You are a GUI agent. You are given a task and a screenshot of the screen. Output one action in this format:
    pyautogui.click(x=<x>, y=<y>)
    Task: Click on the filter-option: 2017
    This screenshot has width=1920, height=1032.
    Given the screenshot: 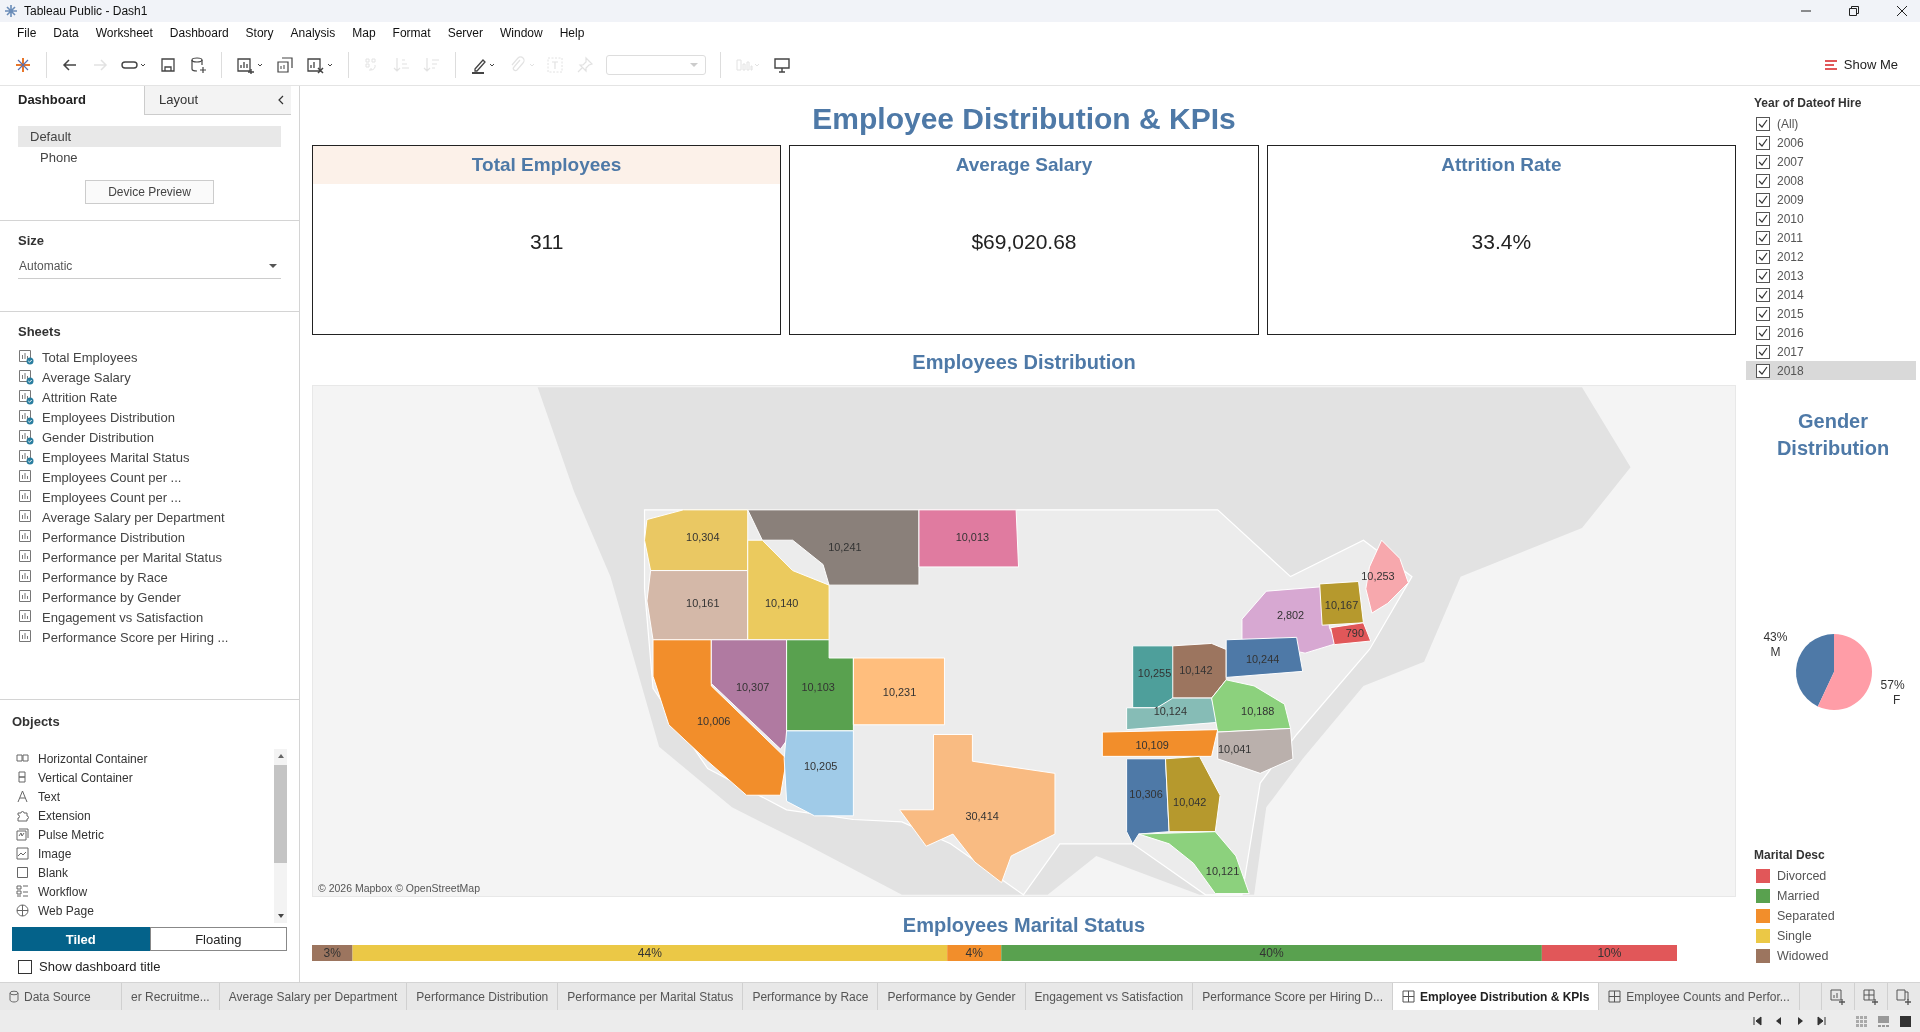 What is the action you would take?
    pyautogui.click(x=1790, y=351)
    